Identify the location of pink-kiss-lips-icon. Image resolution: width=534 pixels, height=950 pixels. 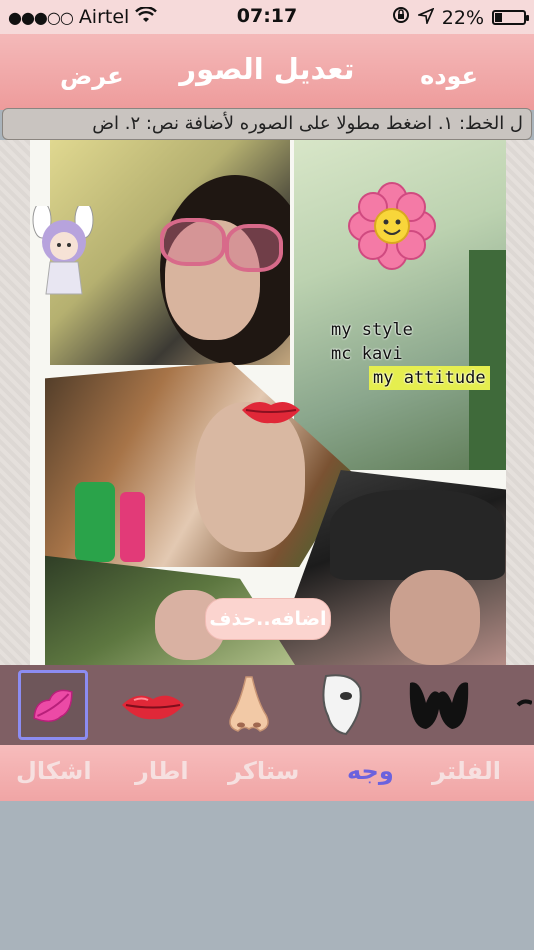
(53, 705).